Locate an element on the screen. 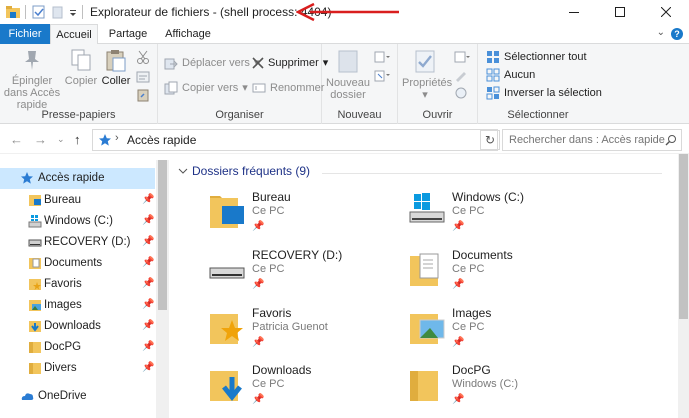 The height and width of the screenshot is (418, 689). copy-path-icon is located at coordinates (143, 77).